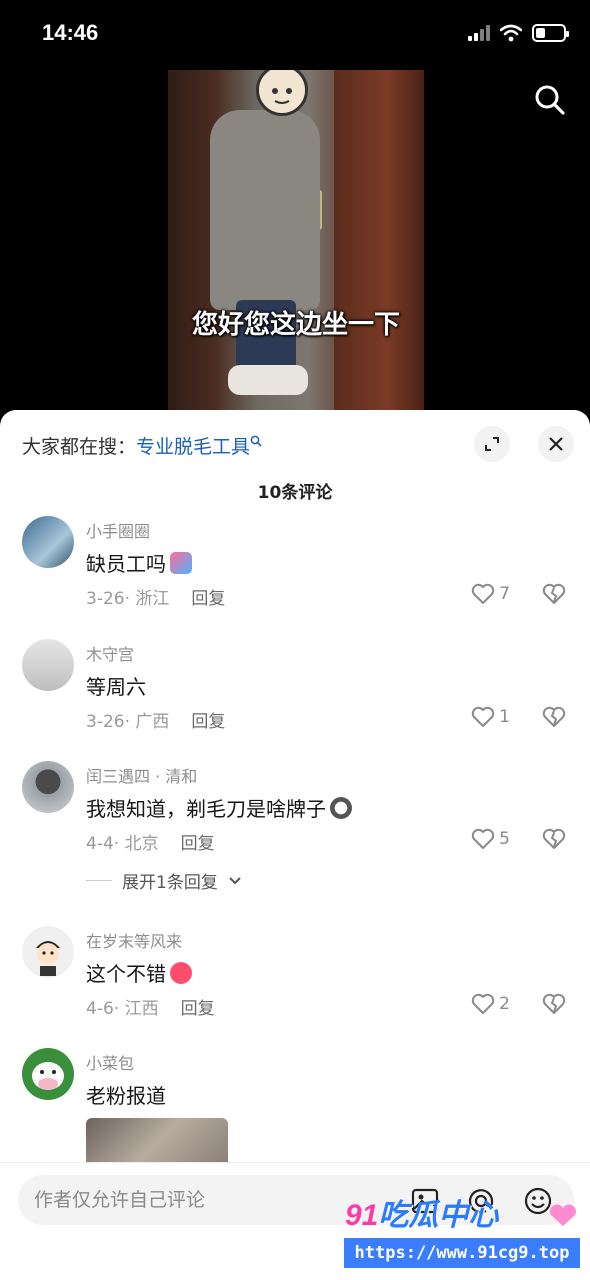 The height and width of the screenshot is (1280, 590). I want to click on comment-date: 4-4, so click(100, 844).